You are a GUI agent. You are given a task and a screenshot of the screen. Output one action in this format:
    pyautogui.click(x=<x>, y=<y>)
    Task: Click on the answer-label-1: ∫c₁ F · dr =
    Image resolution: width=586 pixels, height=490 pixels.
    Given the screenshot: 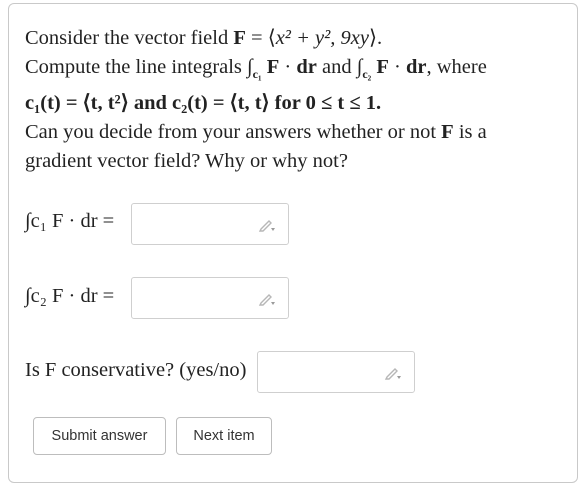 What is the action you would take?
    pyautogui.click(x=69, y=221)
    